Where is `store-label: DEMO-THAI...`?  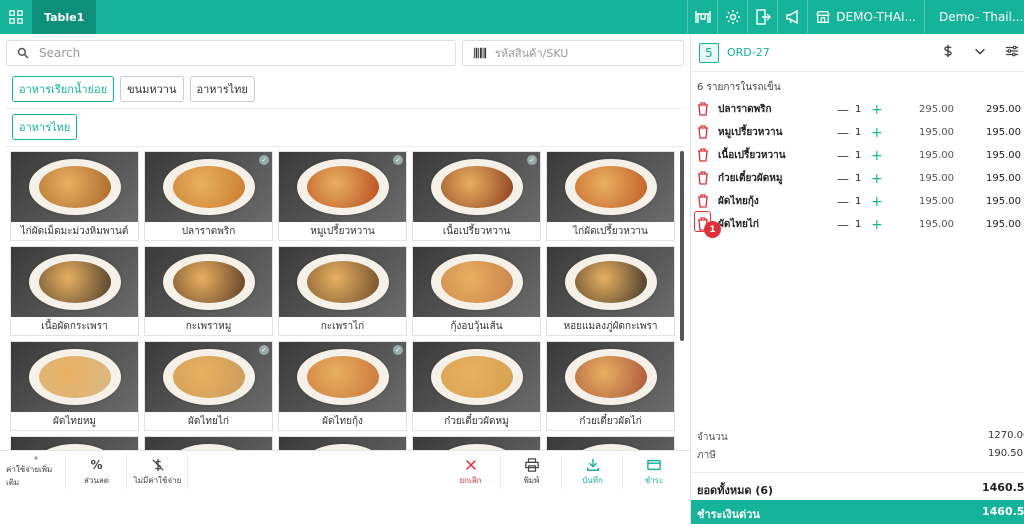
store-label: DEMO-THAI... is located at coordinates (876, 17).